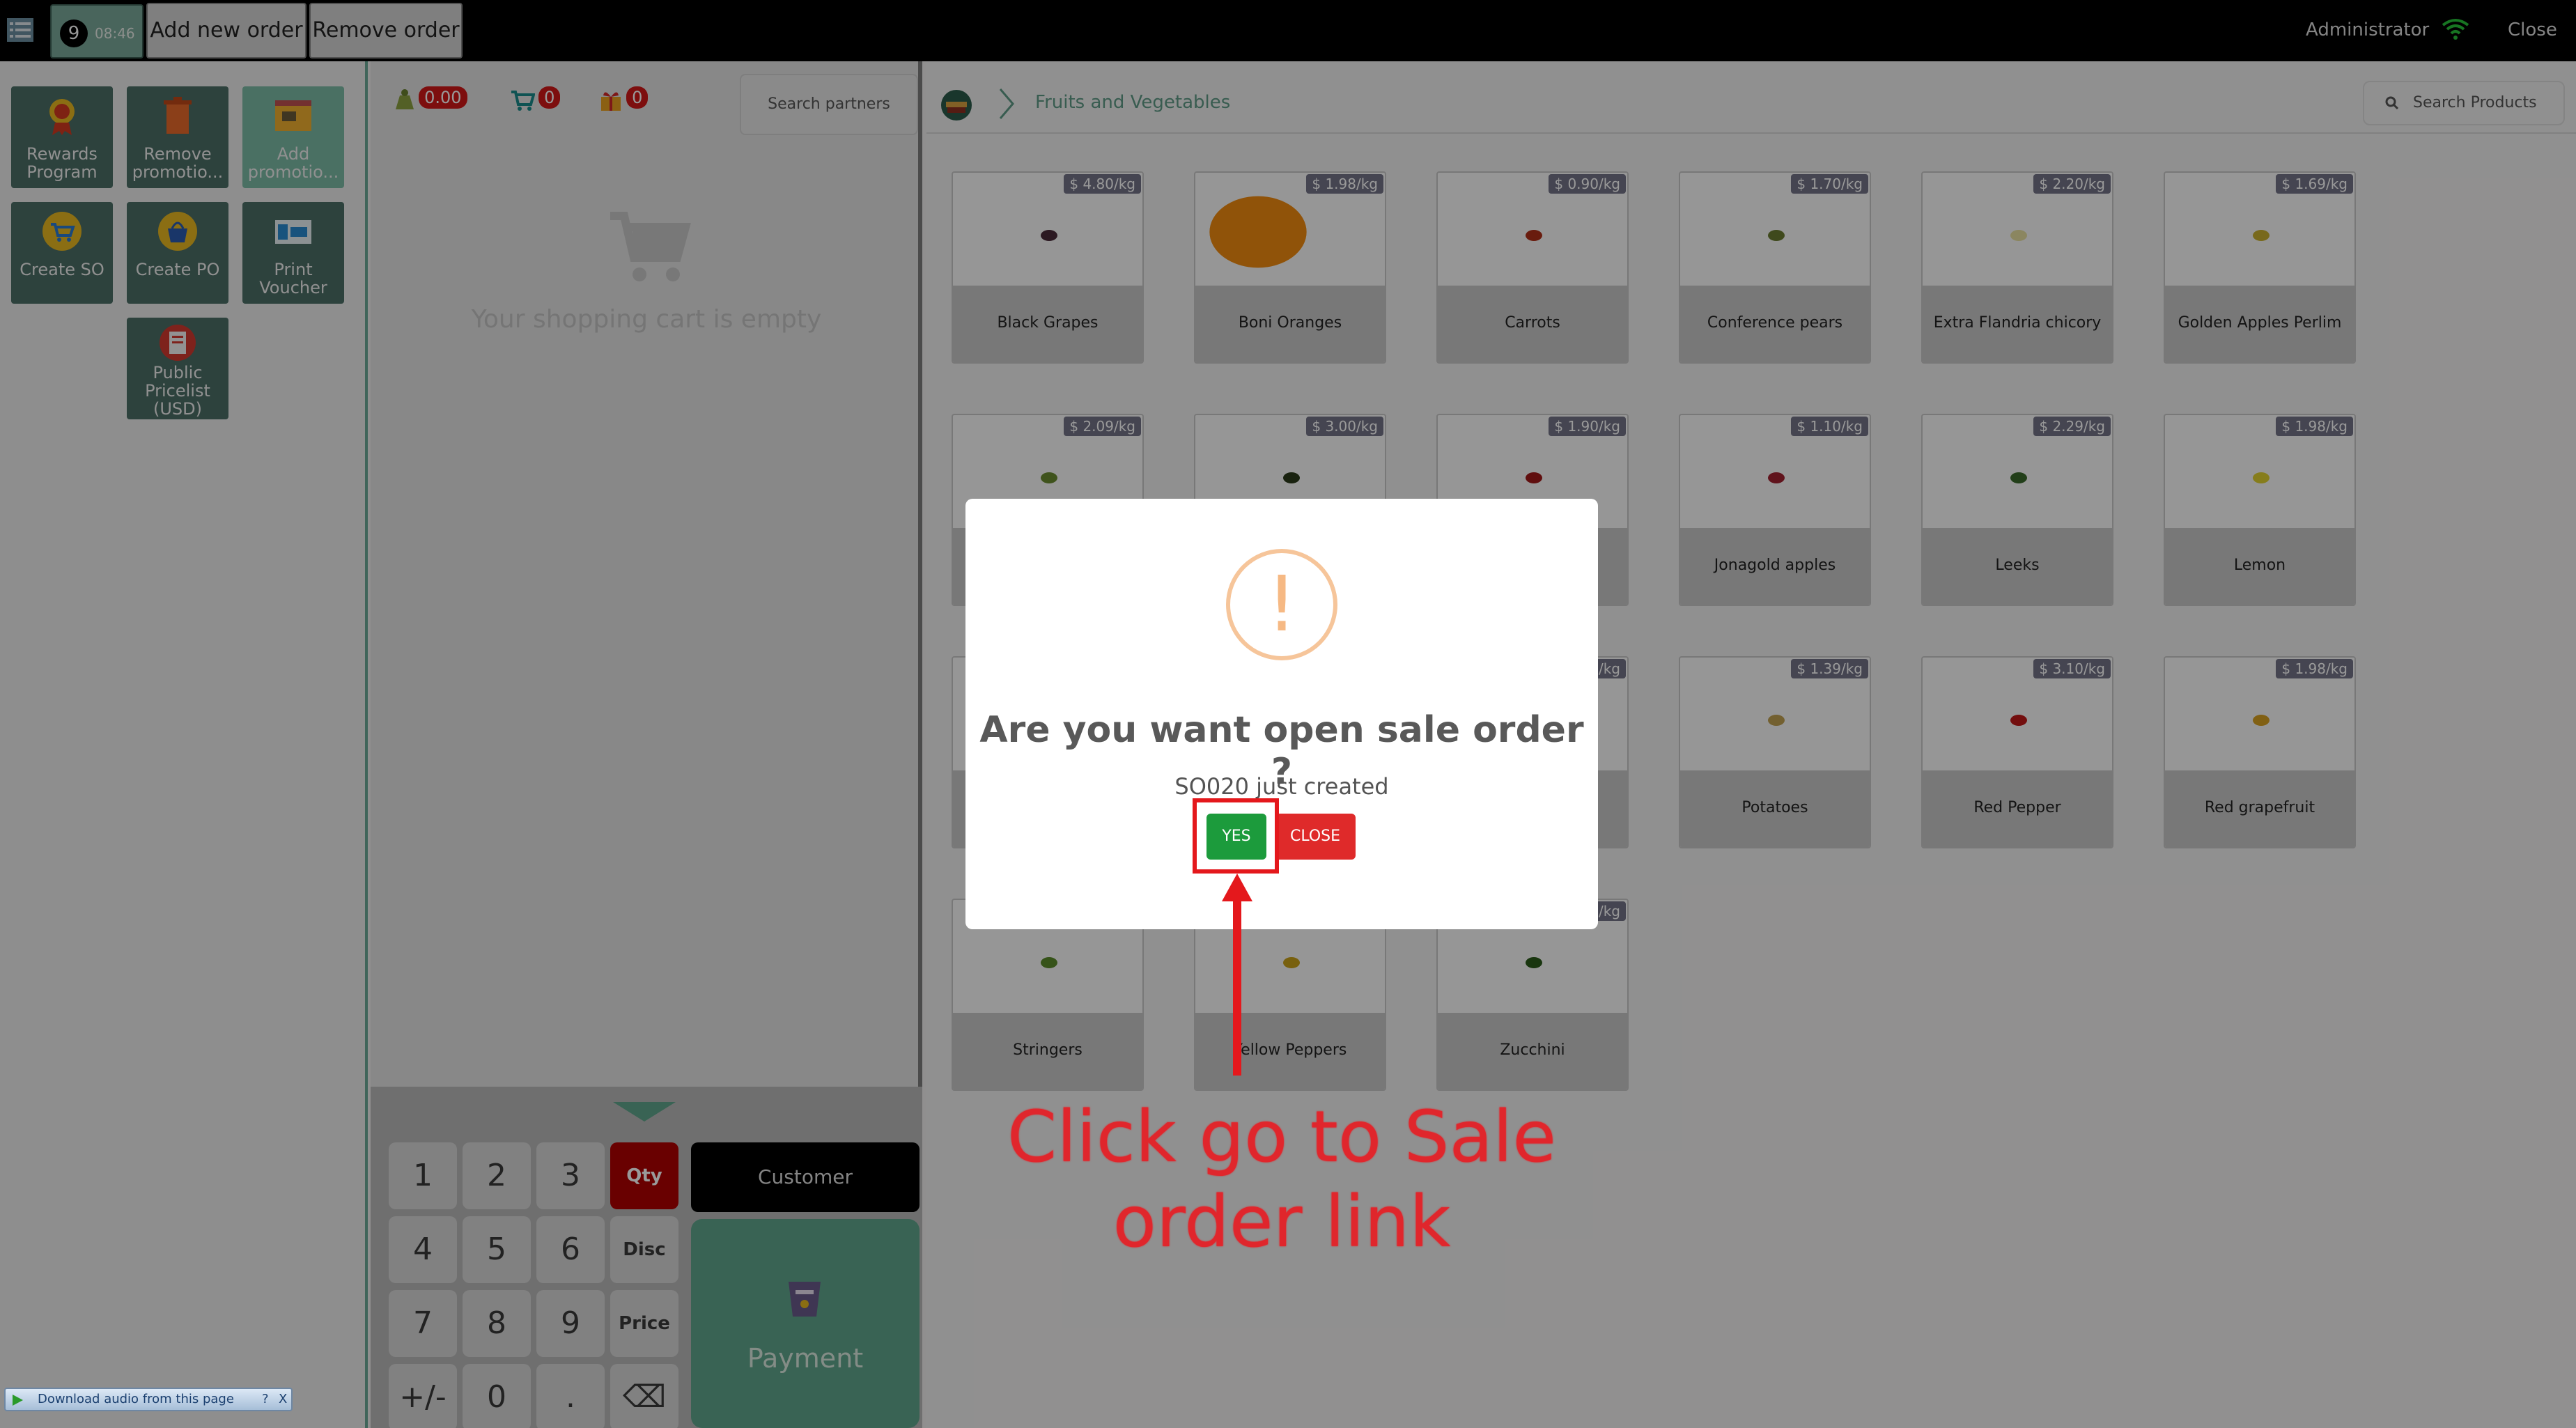  What do you see at coordinates (1282, 1180) in the screenshot?
I see `annotation-text: Click go to Sale order link` at bounding box center [1282, 1180].